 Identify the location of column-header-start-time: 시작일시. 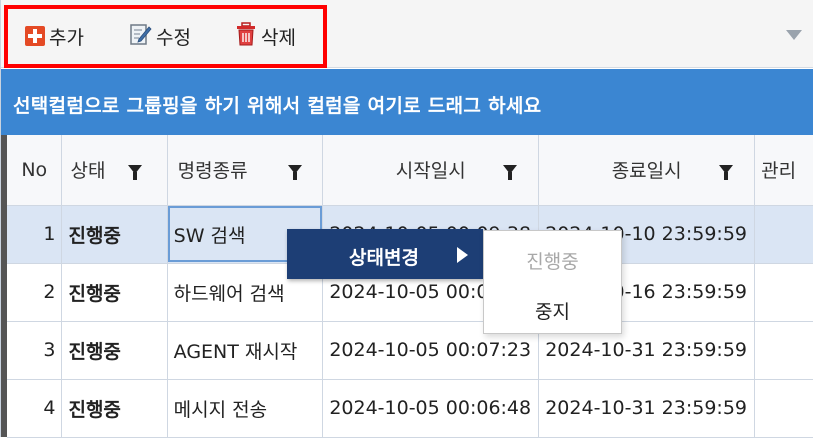
(431, 170).